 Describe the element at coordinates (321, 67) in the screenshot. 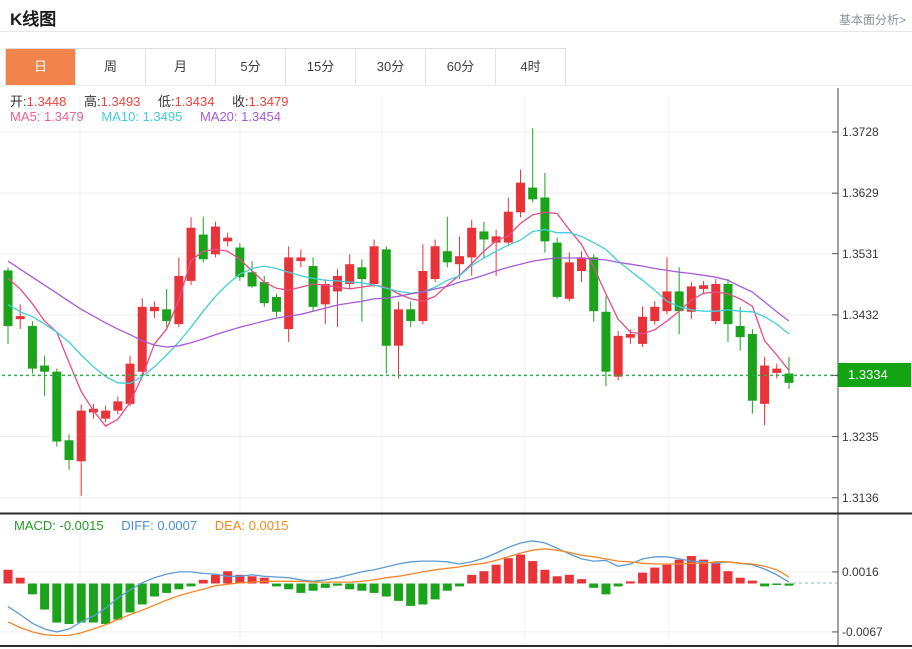

I see `tab-15分: 15分` at that location.